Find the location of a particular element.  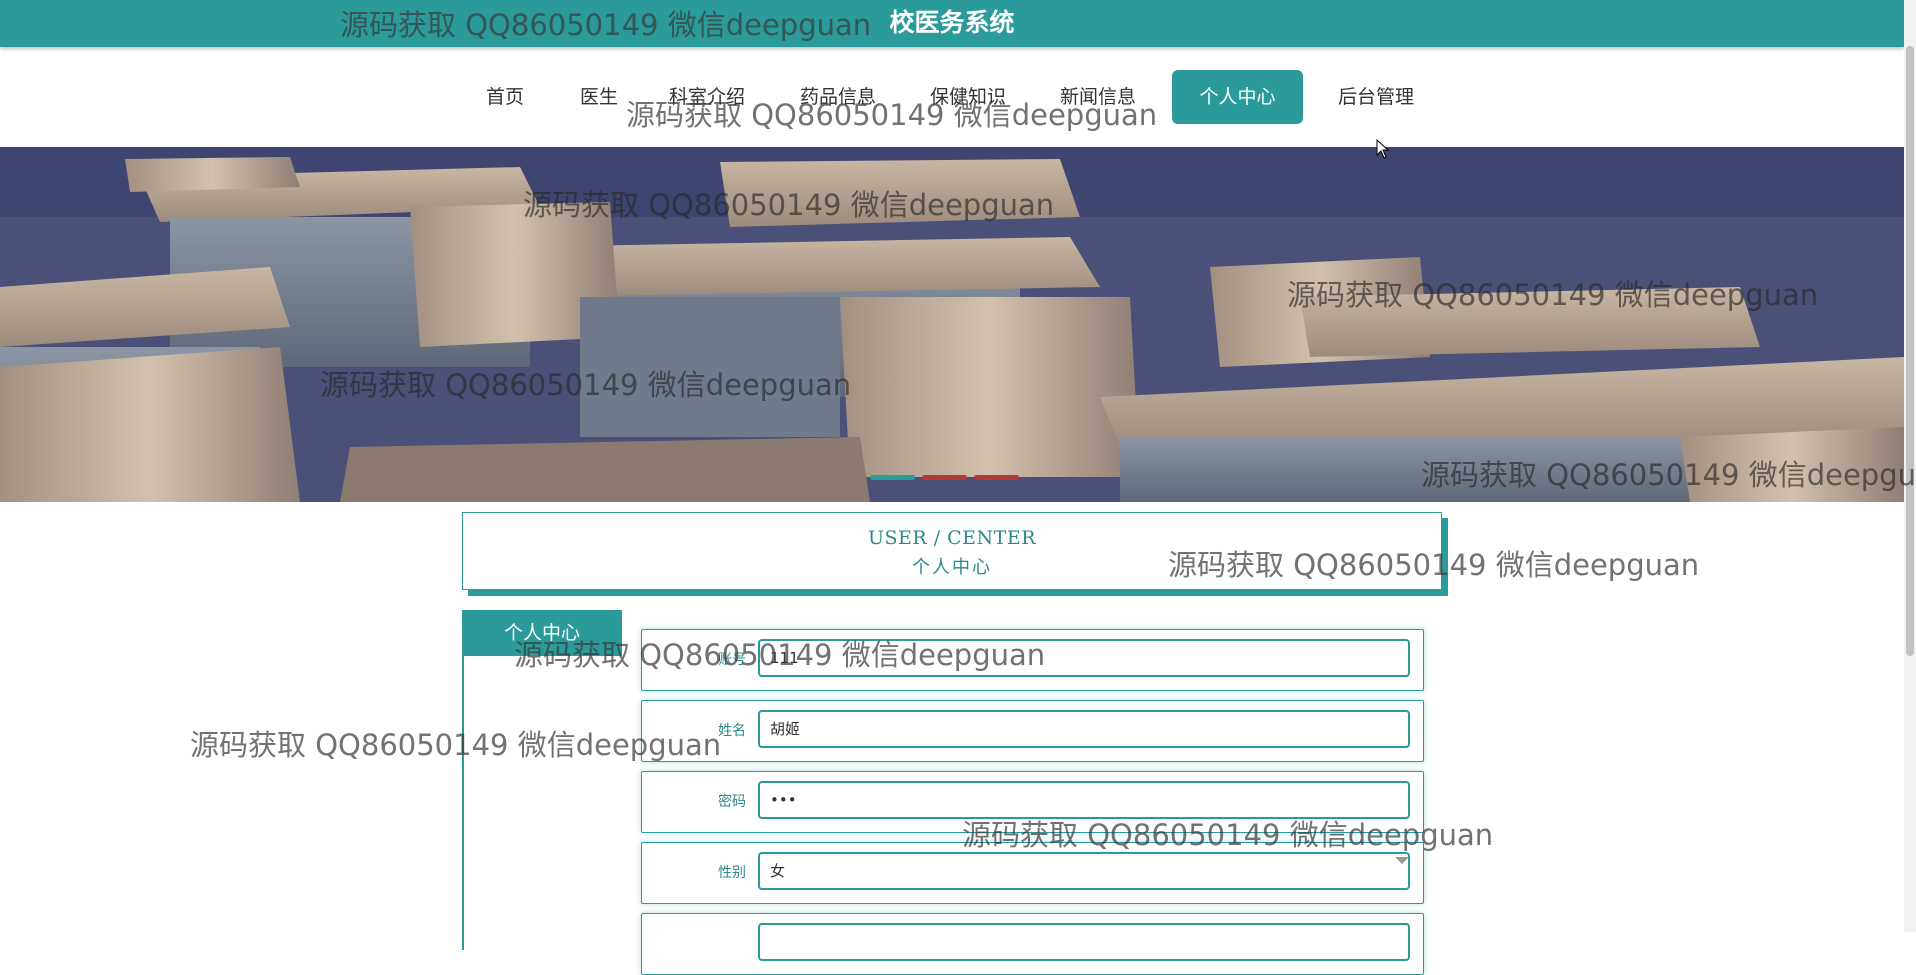

nav-item-doctors: 医生 is located at coordinates (599, 97).